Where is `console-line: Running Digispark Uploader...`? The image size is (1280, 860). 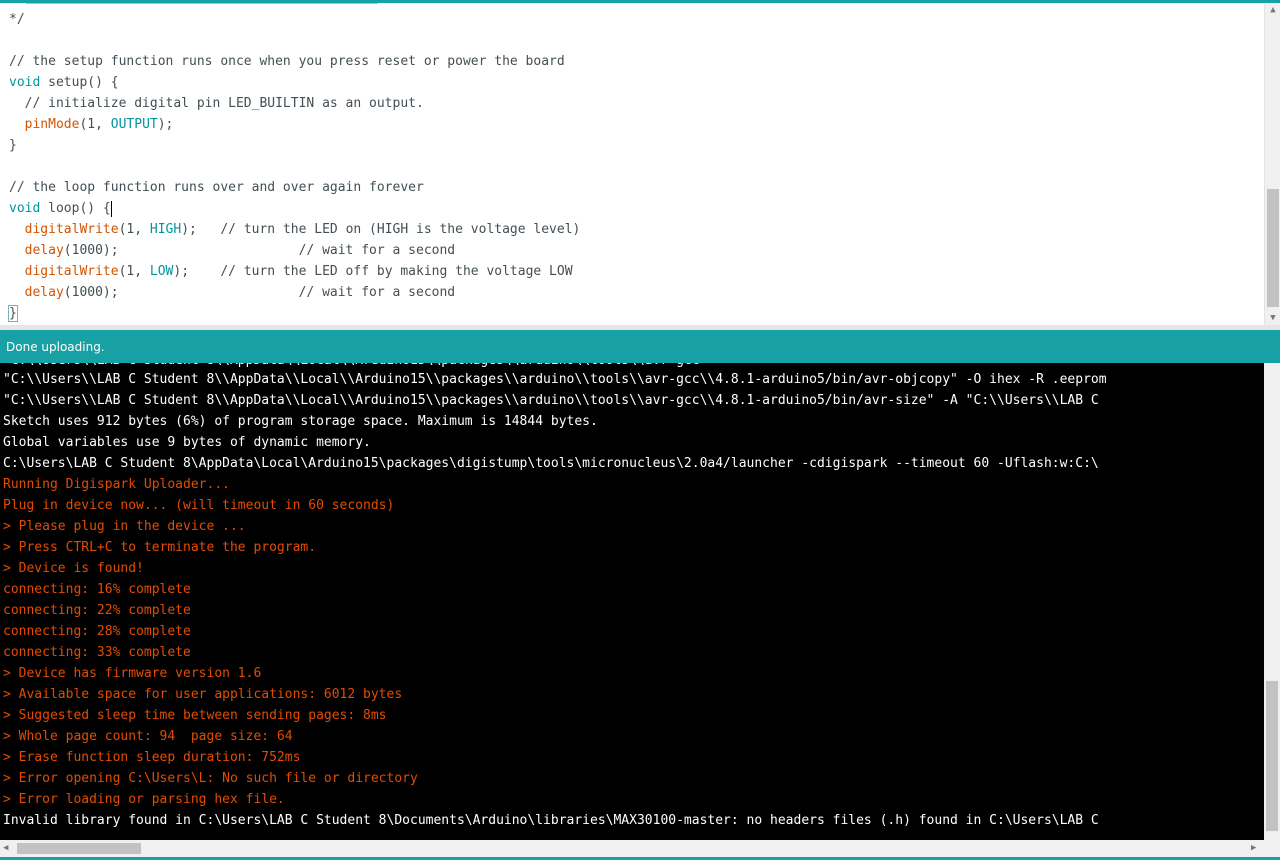 console-line: Running Digispark Uploader... is located at coordinates (116, 484).